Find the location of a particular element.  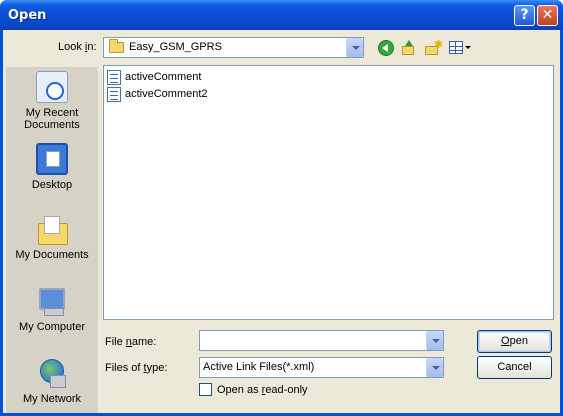

my-documents-icon is located at coordinates (52, 229).